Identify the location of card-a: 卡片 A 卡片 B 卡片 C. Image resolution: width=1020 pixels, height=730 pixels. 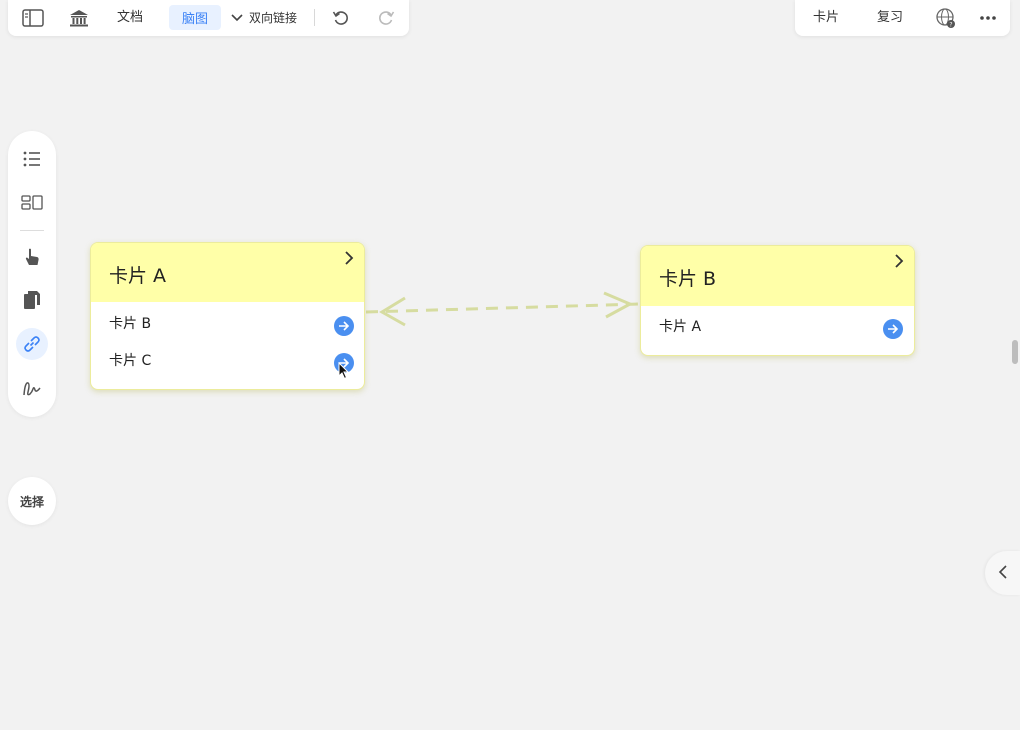
(227, 316).